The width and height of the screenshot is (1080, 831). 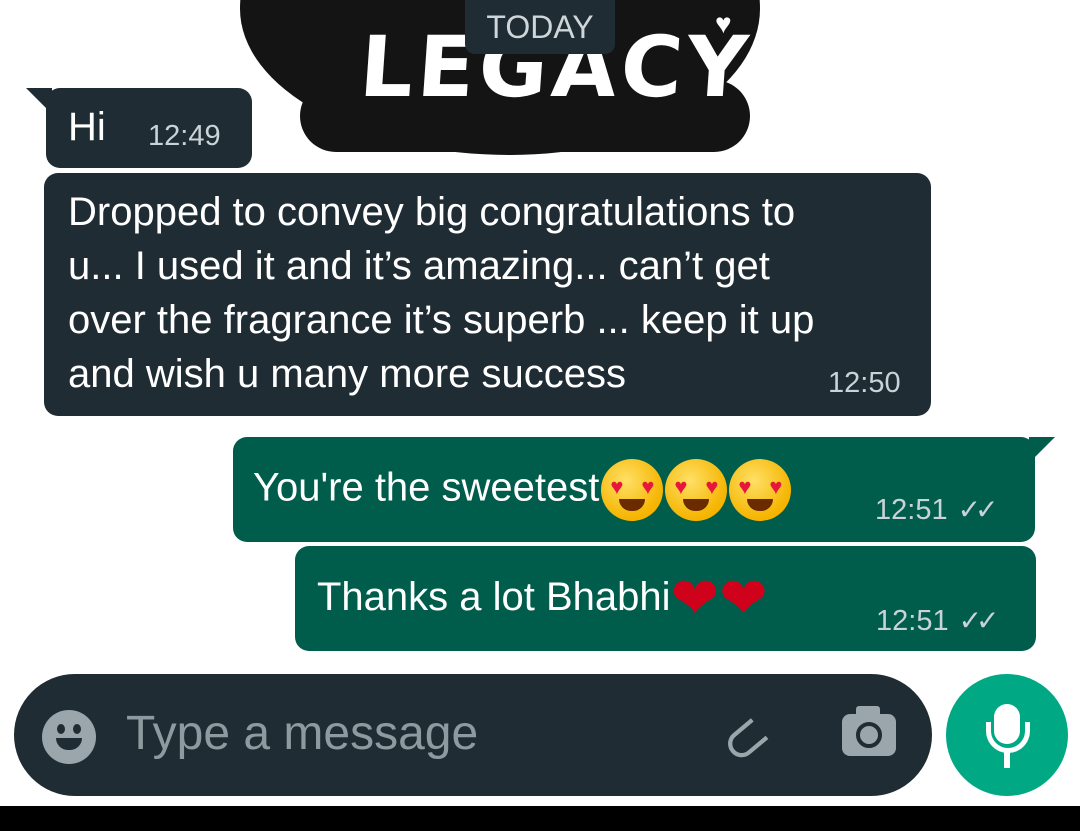 What do you see at coordinates (1007, 760) in the screenshot?
I see `mic-icon-stem` at bounding box center [1007, 760].